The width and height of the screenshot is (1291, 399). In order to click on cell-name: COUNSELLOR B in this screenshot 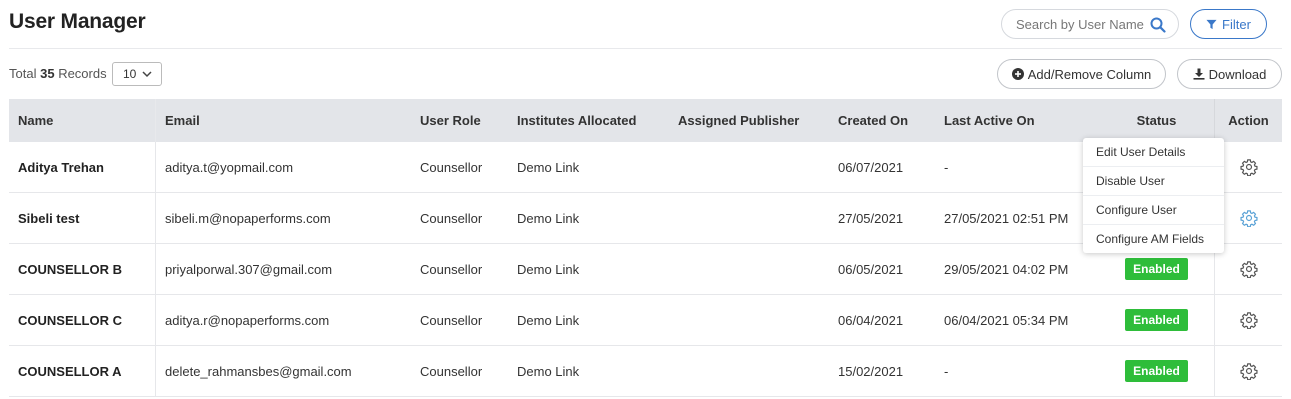, I will do `click(82, 269)`.